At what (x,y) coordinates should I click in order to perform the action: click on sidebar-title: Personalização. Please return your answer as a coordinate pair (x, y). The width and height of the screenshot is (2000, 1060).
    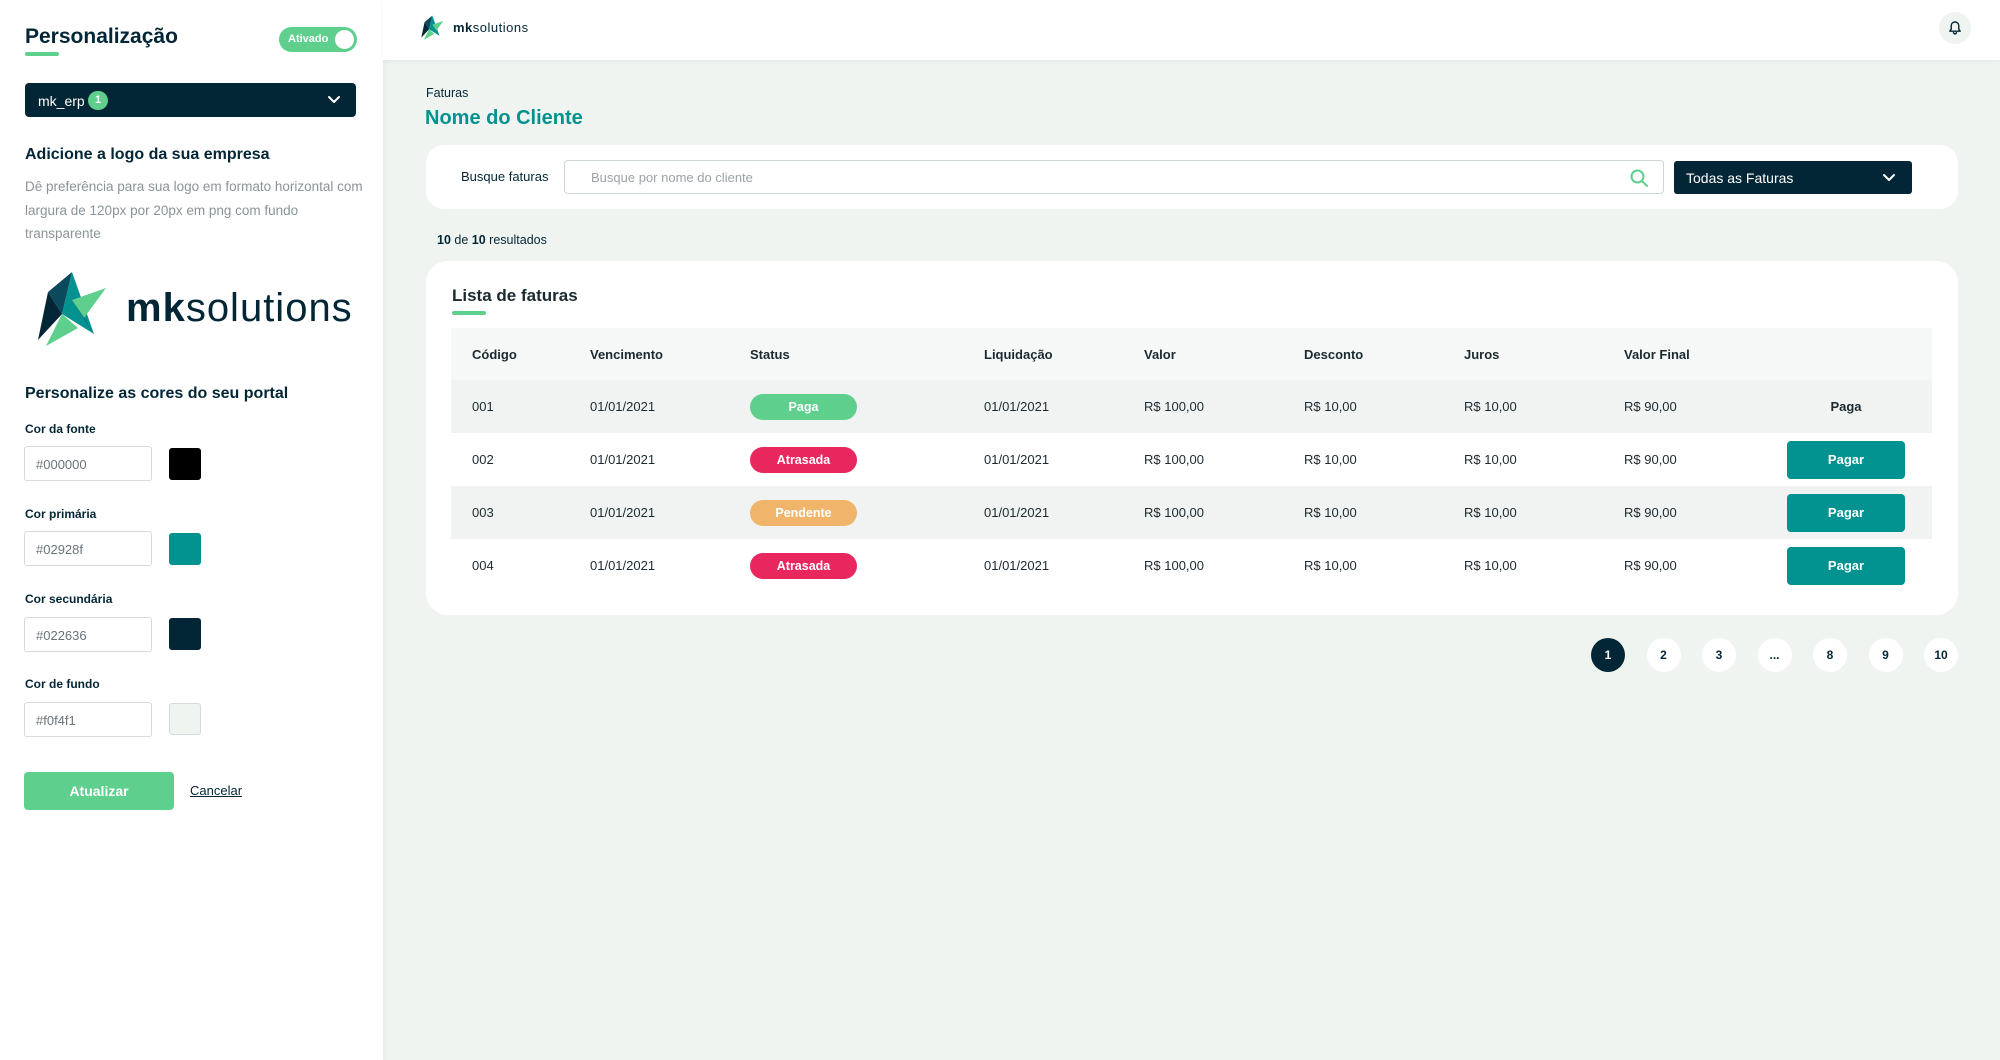
    Looking at the image, I should click on (101, 36).